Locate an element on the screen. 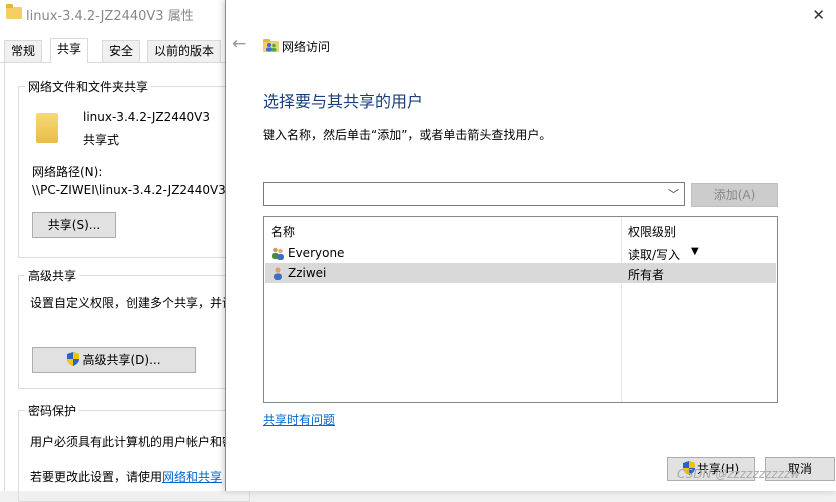 The height and width of the screenshot is (502, 836). password-protection-group-label: 密码保护 is located at coordinates (52, 410).